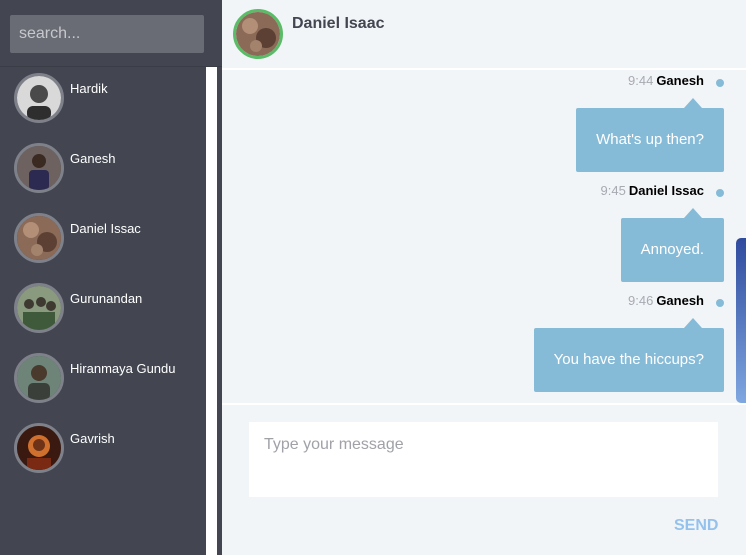 This screenshot has width=746, height=555. I want to click on composer-divider, so click(484, 404).